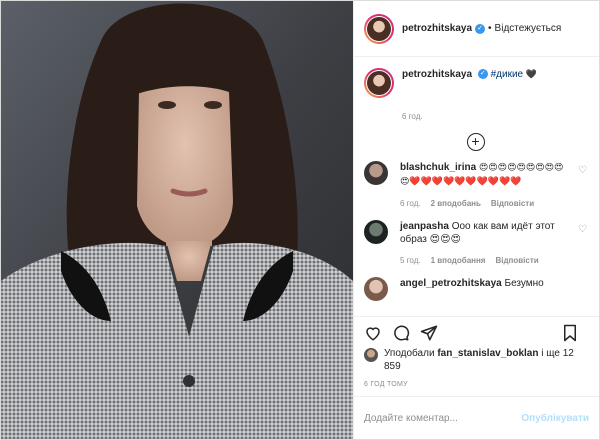 The width and height of the screenshot is (600, 440). I want to click on likes-user: fan_stanislav_boklan, so click(487, 353).